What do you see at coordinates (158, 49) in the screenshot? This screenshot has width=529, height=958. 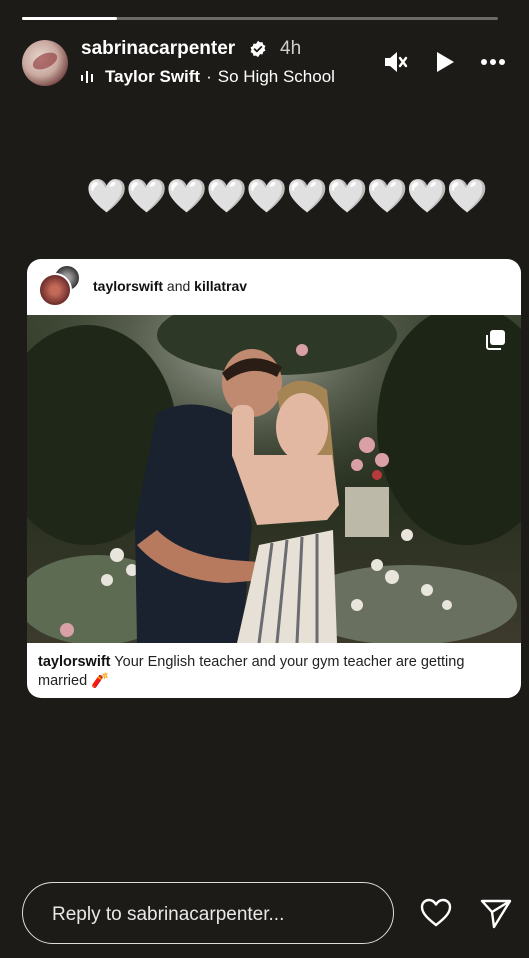 I see `username: sabrinacarpenter` at bounding box center [158, 49].